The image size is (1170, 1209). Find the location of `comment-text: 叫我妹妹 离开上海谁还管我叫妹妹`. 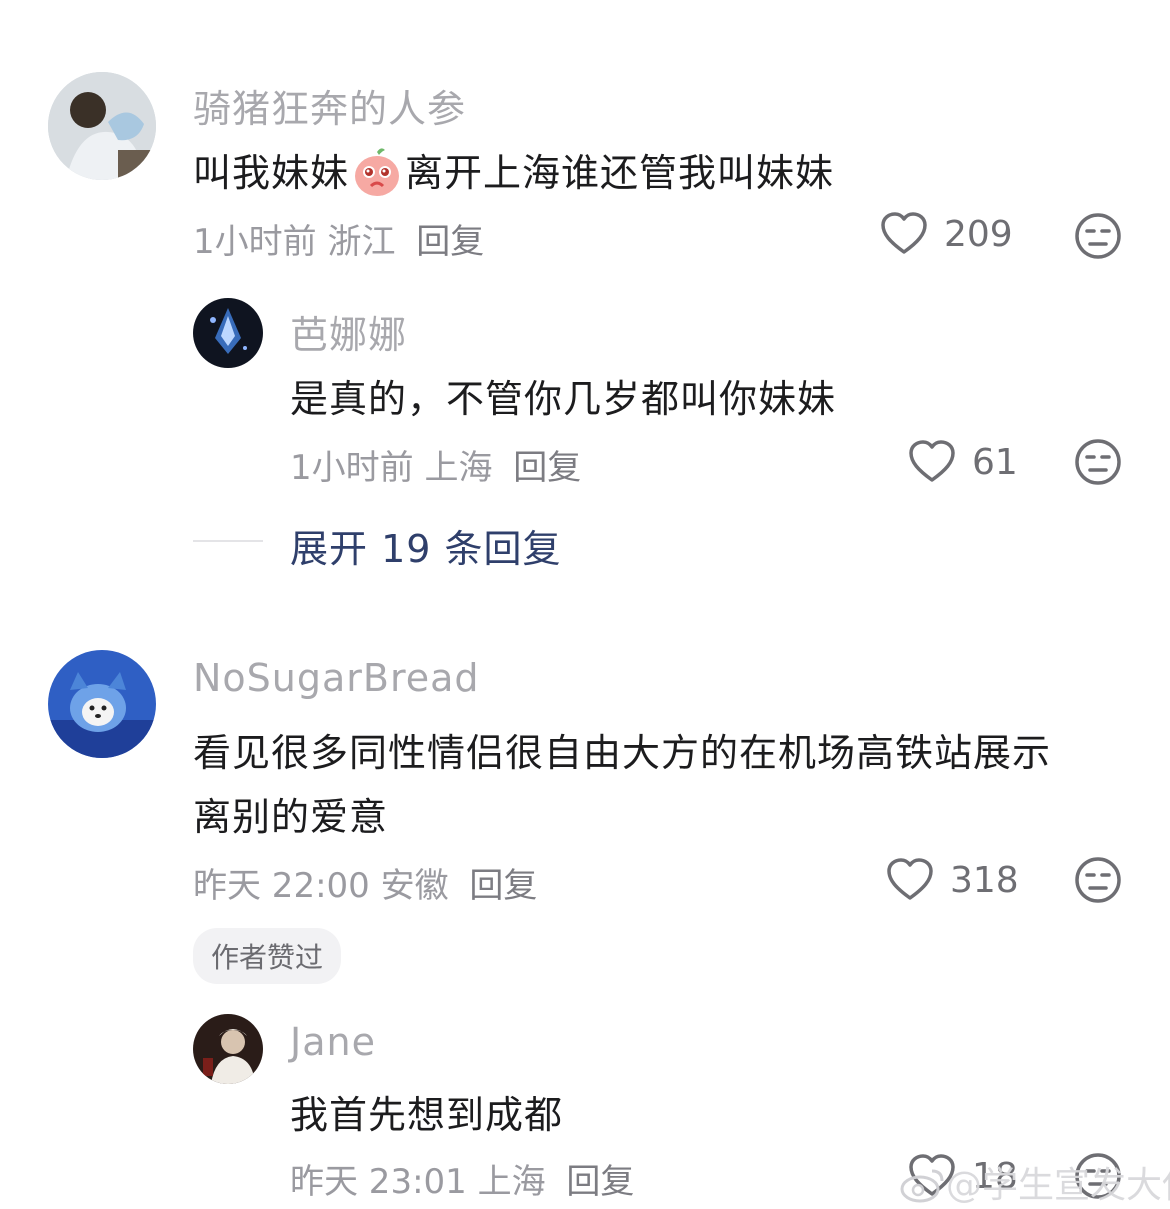

comment-text: 叫我妹妹 离开上海谁还管我叫妹妹 is located at coordinates (513, 170).